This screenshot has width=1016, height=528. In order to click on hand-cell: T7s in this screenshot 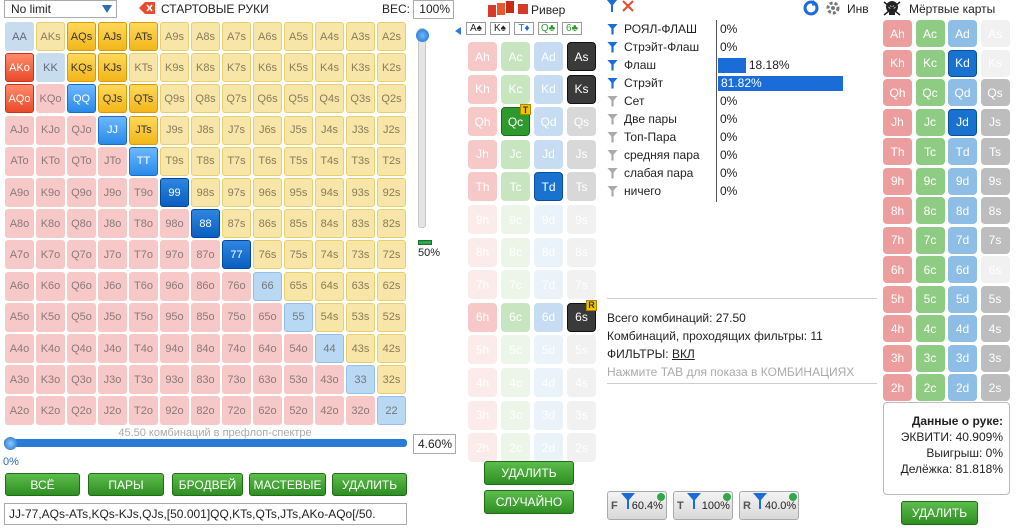, I will do `click(236, 161)`.